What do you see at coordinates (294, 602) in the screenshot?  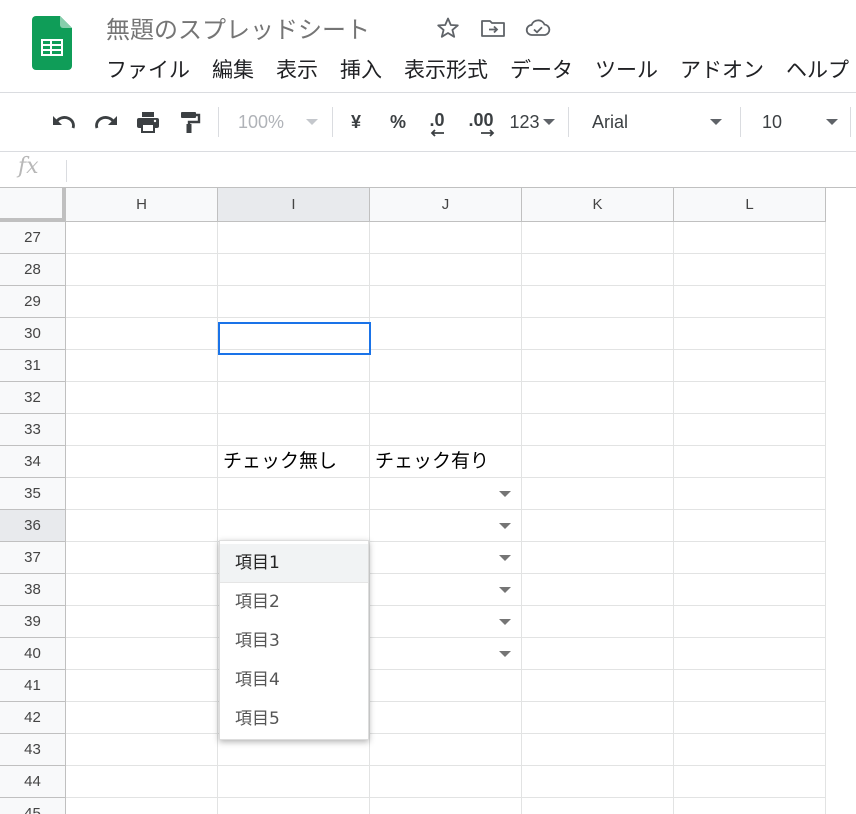 I see `dropdown-item-2: 項目2` at bounding box center [294, 602].